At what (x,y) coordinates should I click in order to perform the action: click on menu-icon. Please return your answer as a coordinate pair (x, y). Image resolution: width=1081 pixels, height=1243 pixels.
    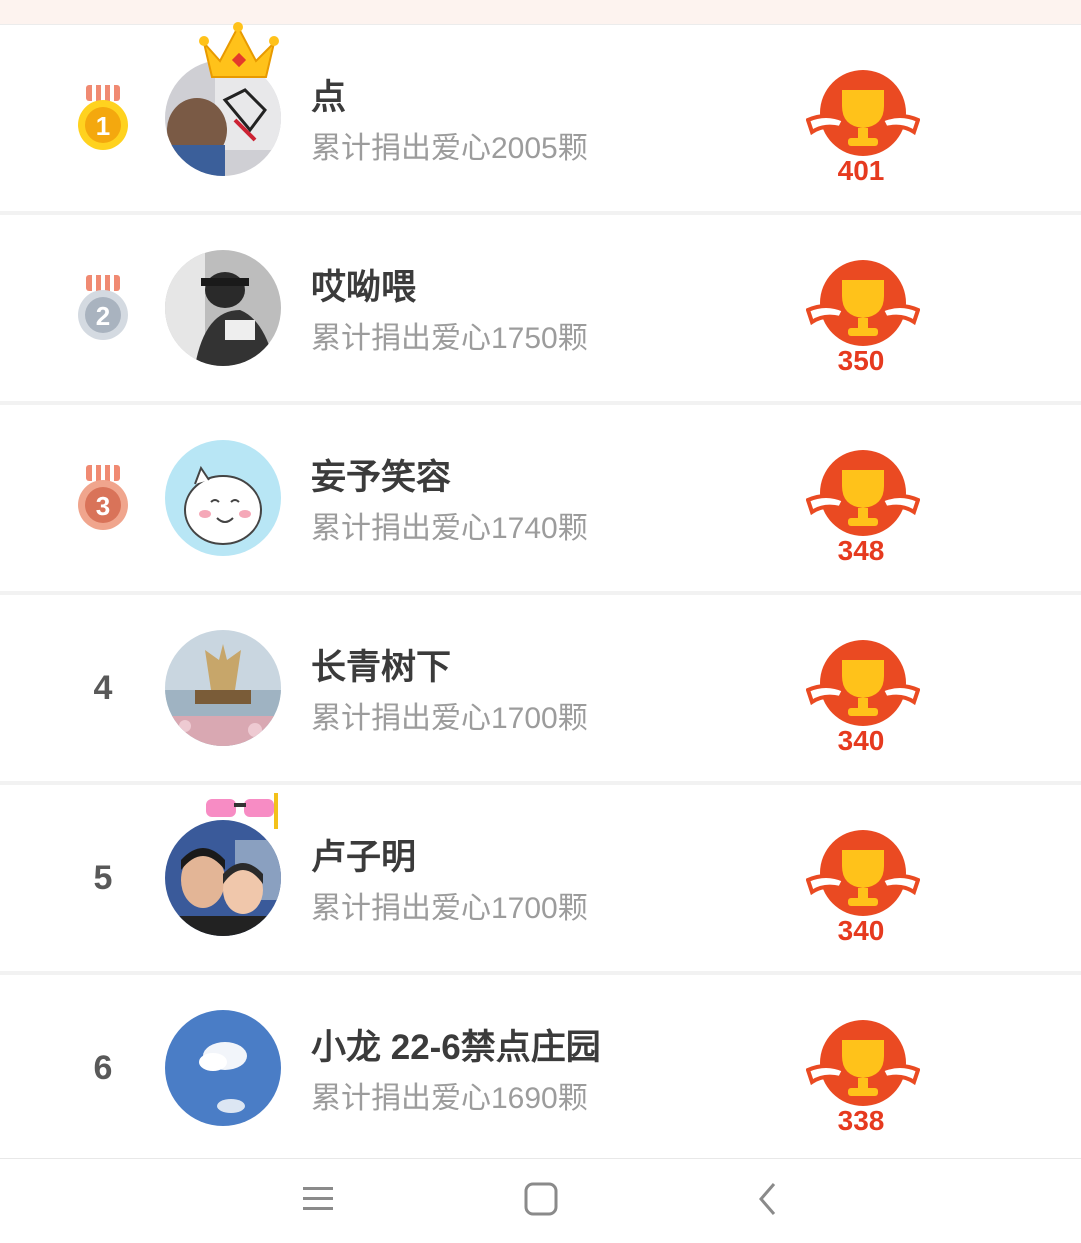
    Looking at the image, I should click on (318, 1201).